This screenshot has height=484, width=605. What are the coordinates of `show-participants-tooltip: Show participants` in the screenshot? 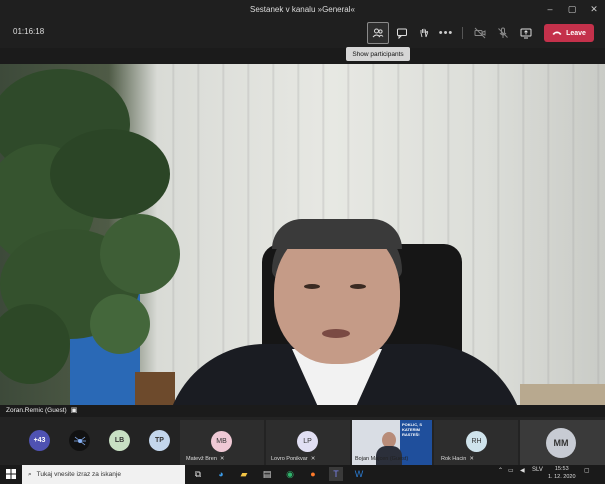 It's located at (378, 54).